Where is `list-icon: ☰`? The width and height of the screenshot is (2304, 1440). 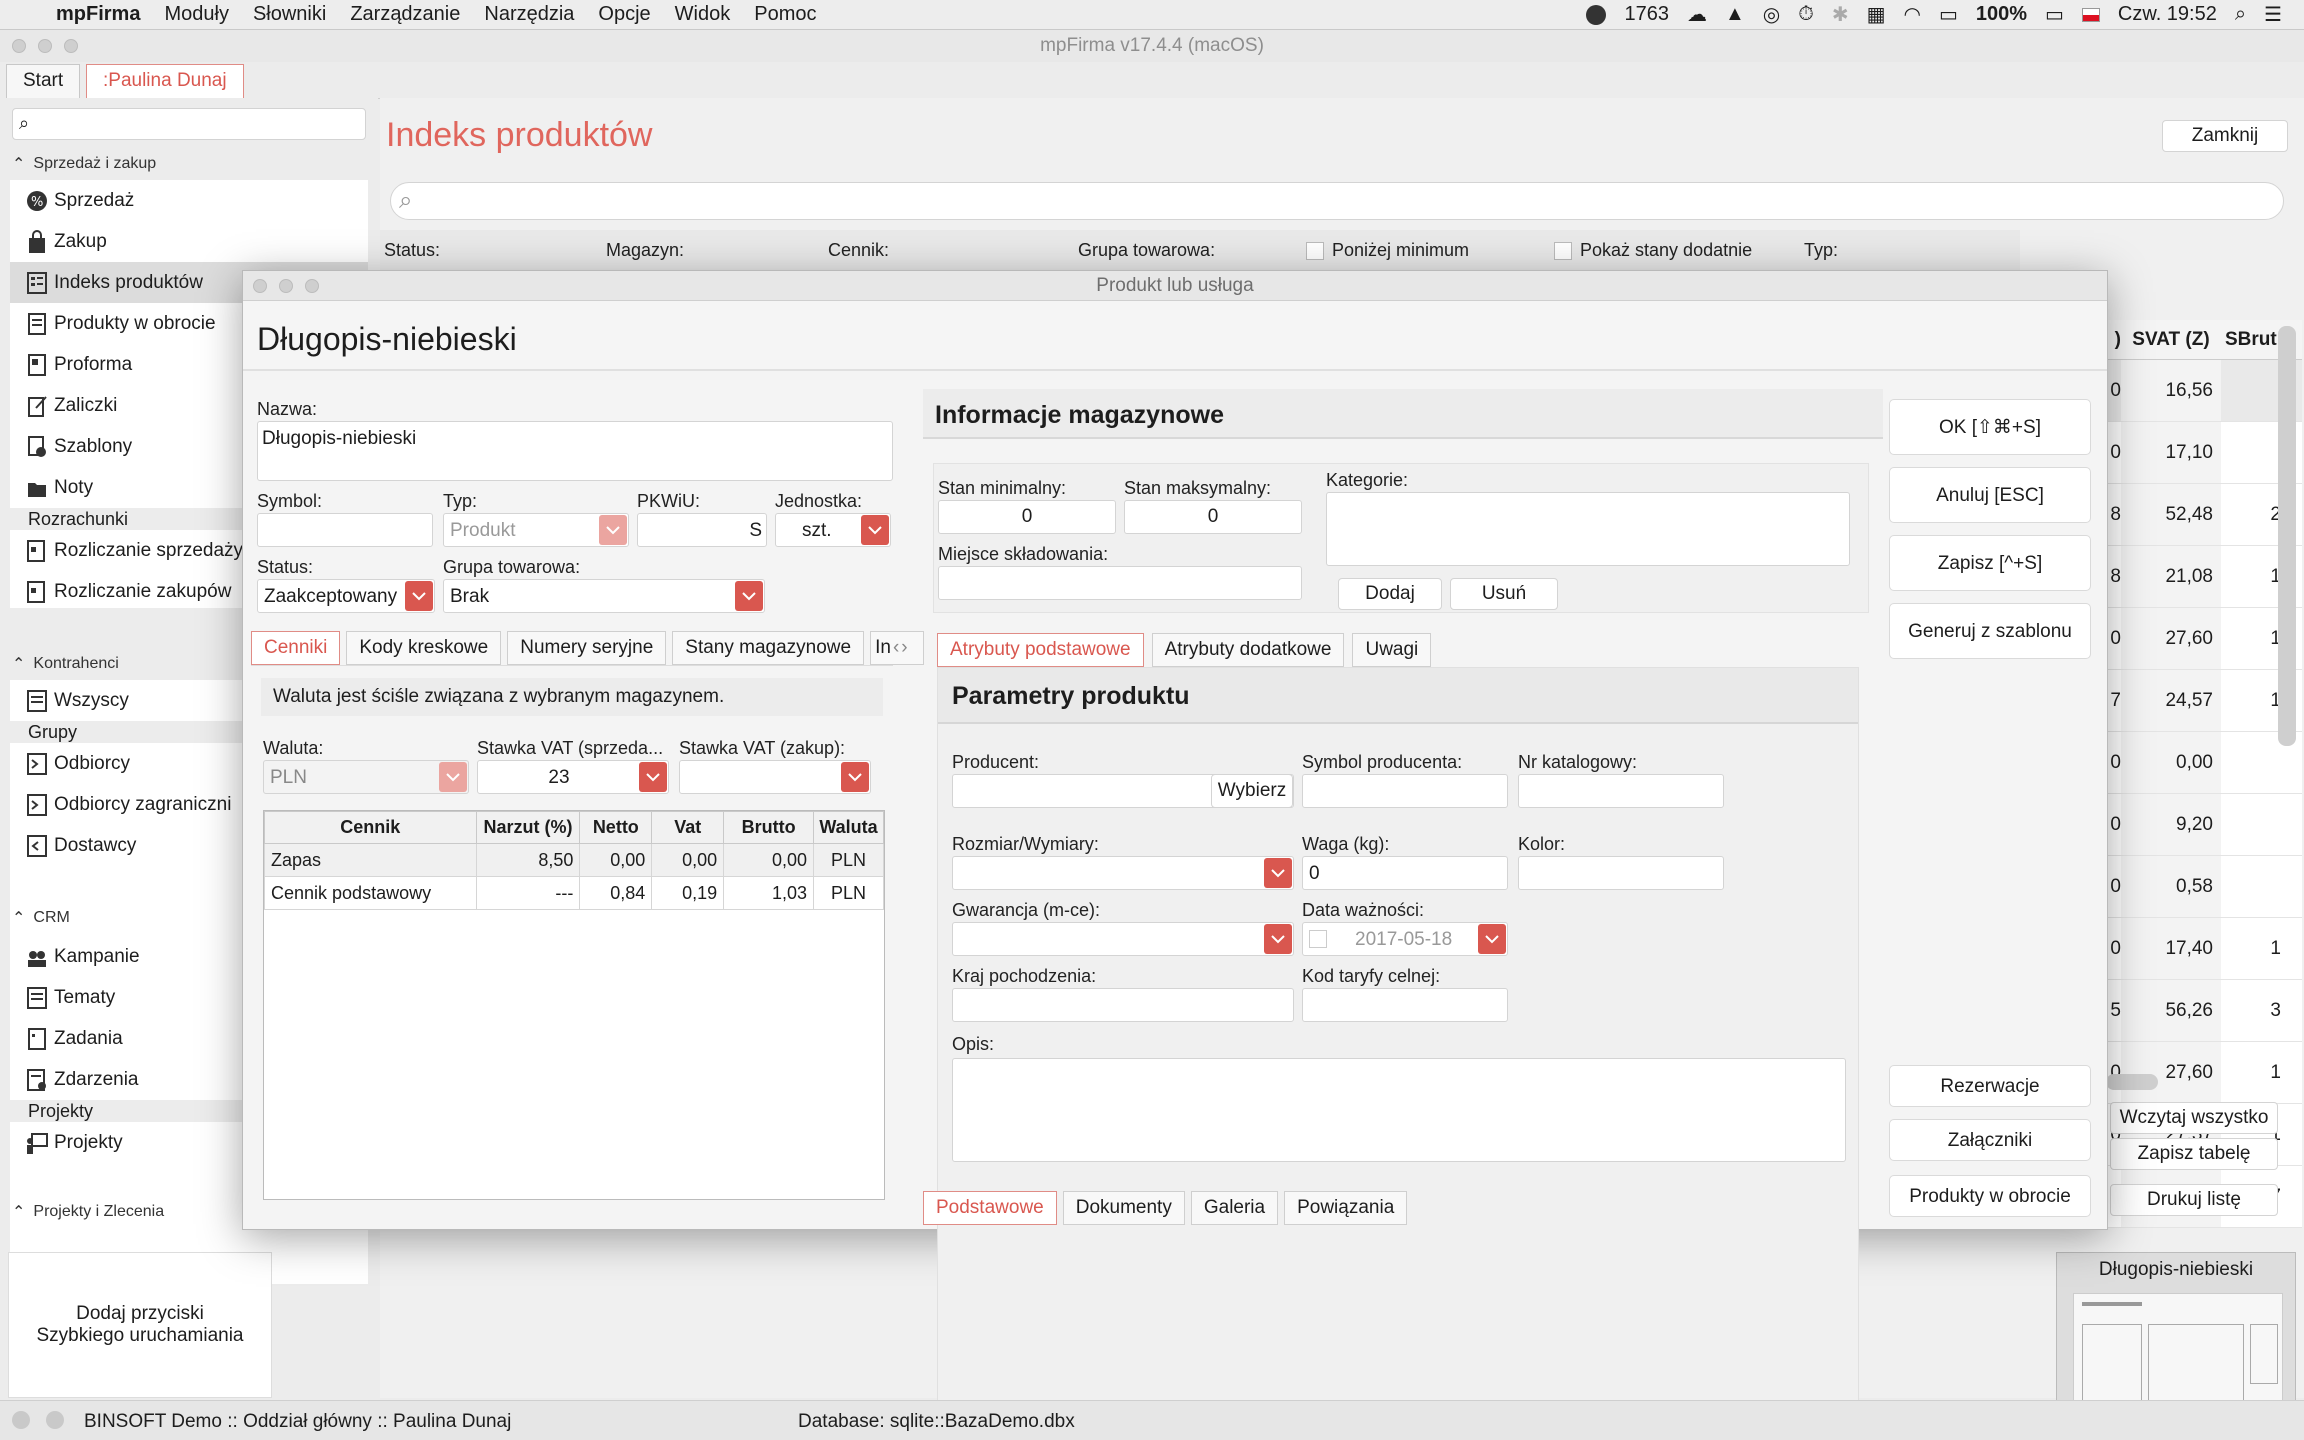
list-icon: ☰ is located at coordinates (2273, 14).